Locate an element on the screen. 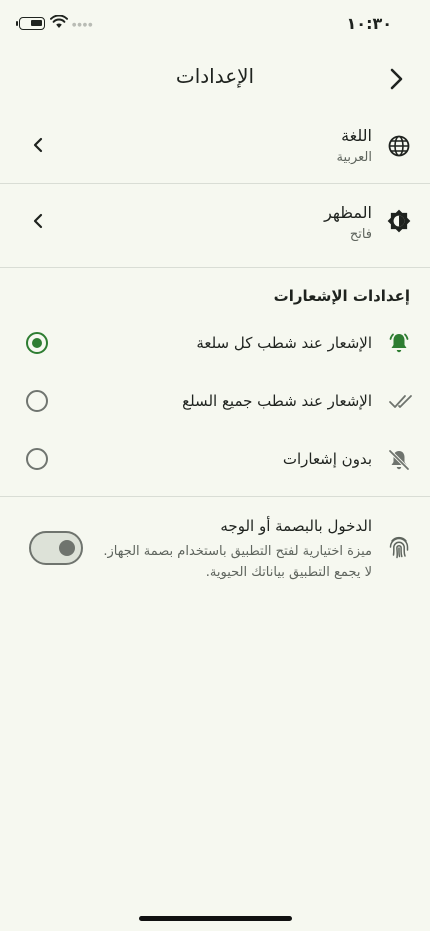  status-time: ١٠:٣٠ is located at coordinates (369, 23).